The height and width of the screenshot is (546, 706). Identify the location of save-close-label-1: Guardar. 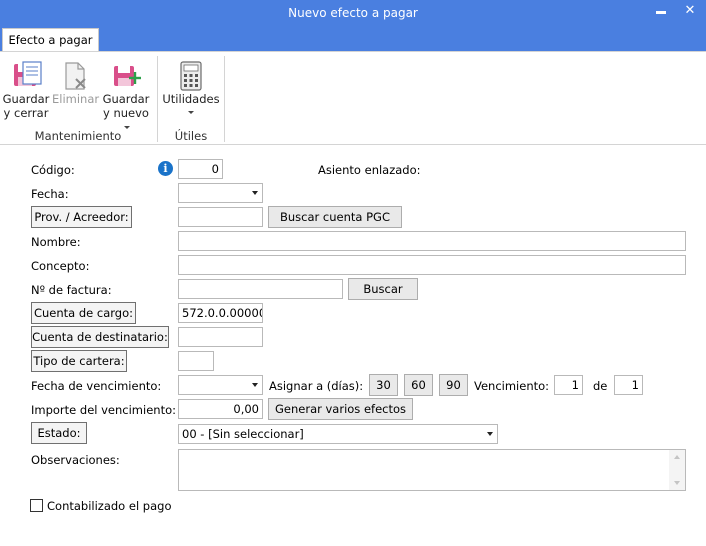
(26, 99).